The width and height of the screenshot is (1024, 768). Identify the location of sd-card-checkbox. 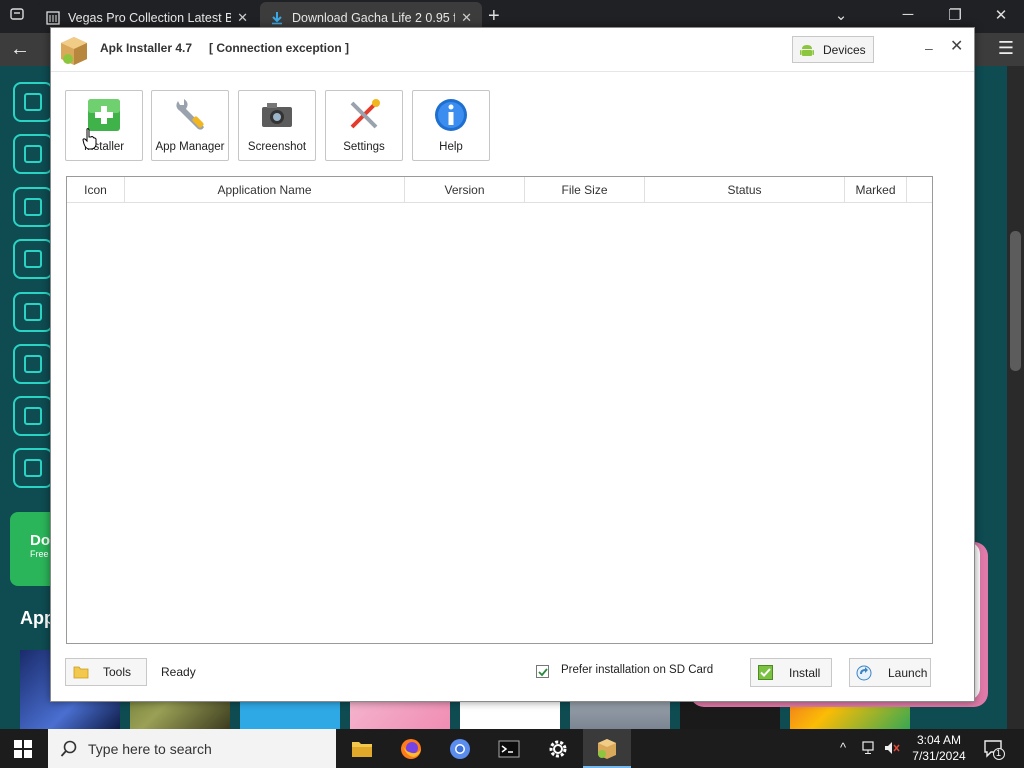
(542, 671).